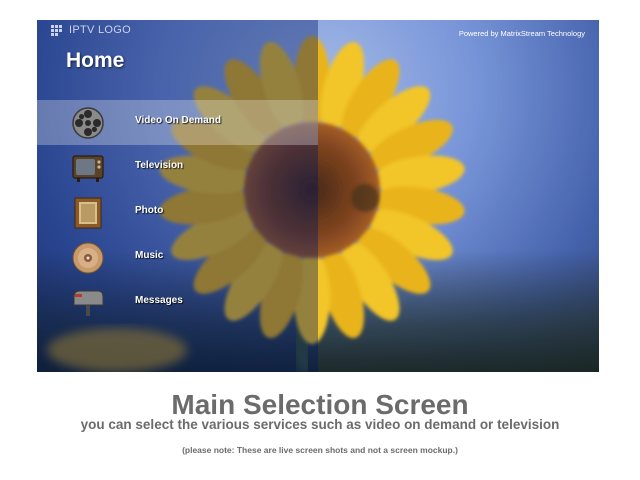  I want to click on menu-item-messages: Messages, so click(177, 302).